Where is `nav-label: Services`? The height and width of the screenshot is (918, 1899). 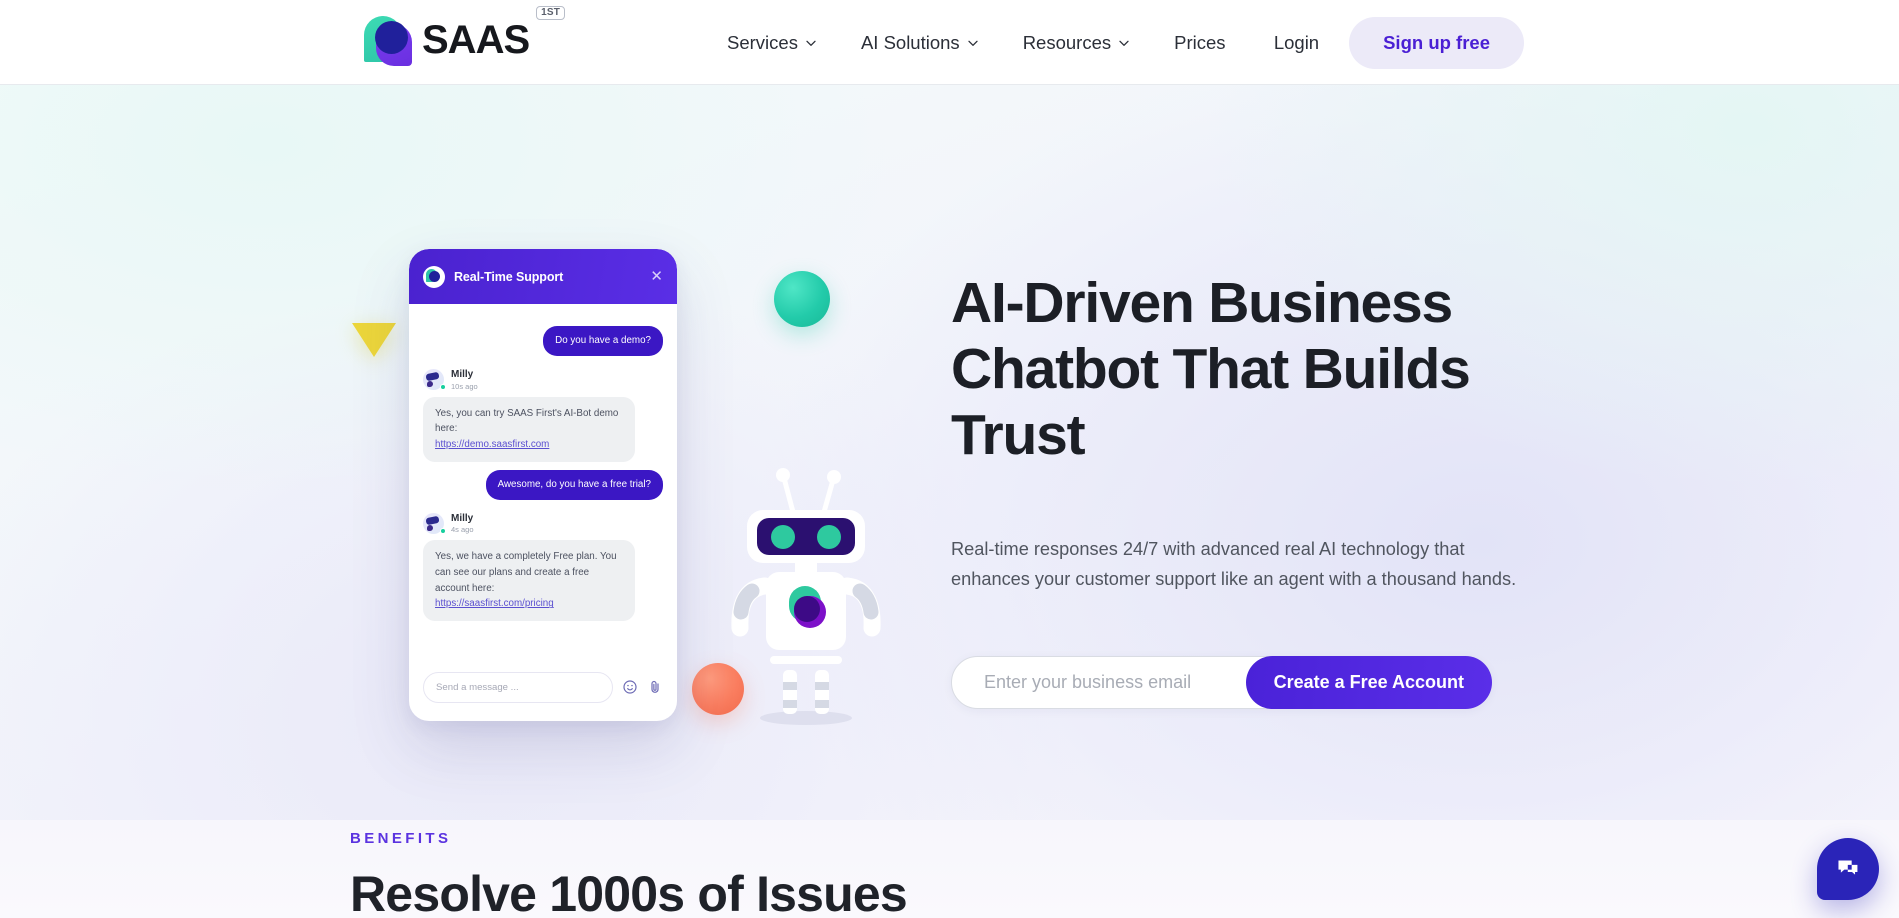
nav-label: Services is located at coordinates (762, 42).